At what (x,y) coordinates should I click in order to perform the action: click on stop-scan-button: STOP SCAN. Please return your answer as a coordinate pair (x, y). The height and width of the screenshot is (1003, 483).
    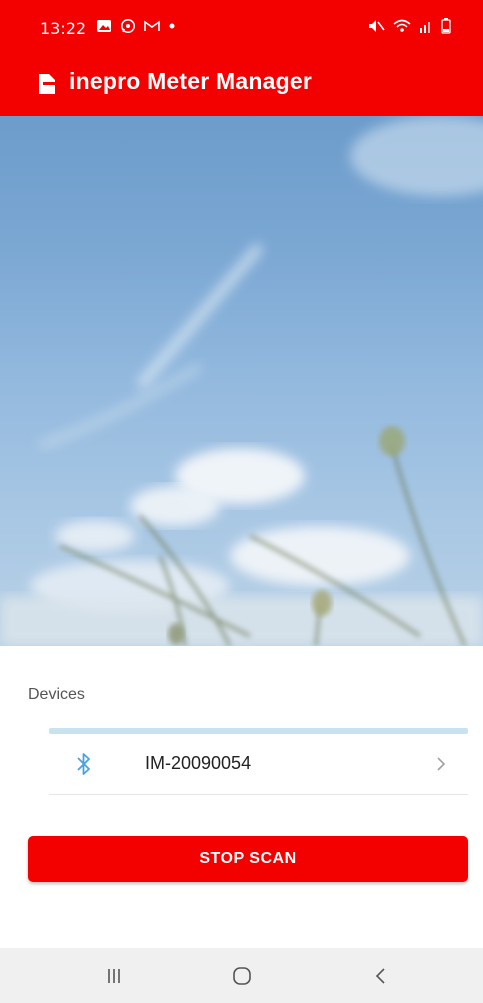
    Looking at the image, I should click on (248, 859).